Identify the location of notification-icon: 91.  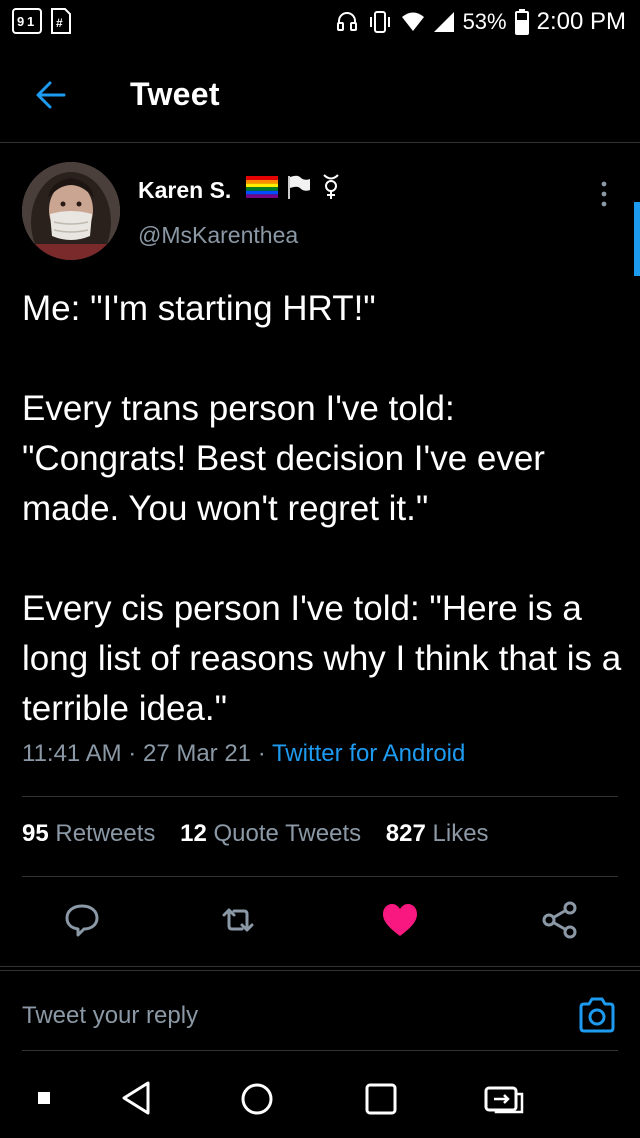
(27, 23).